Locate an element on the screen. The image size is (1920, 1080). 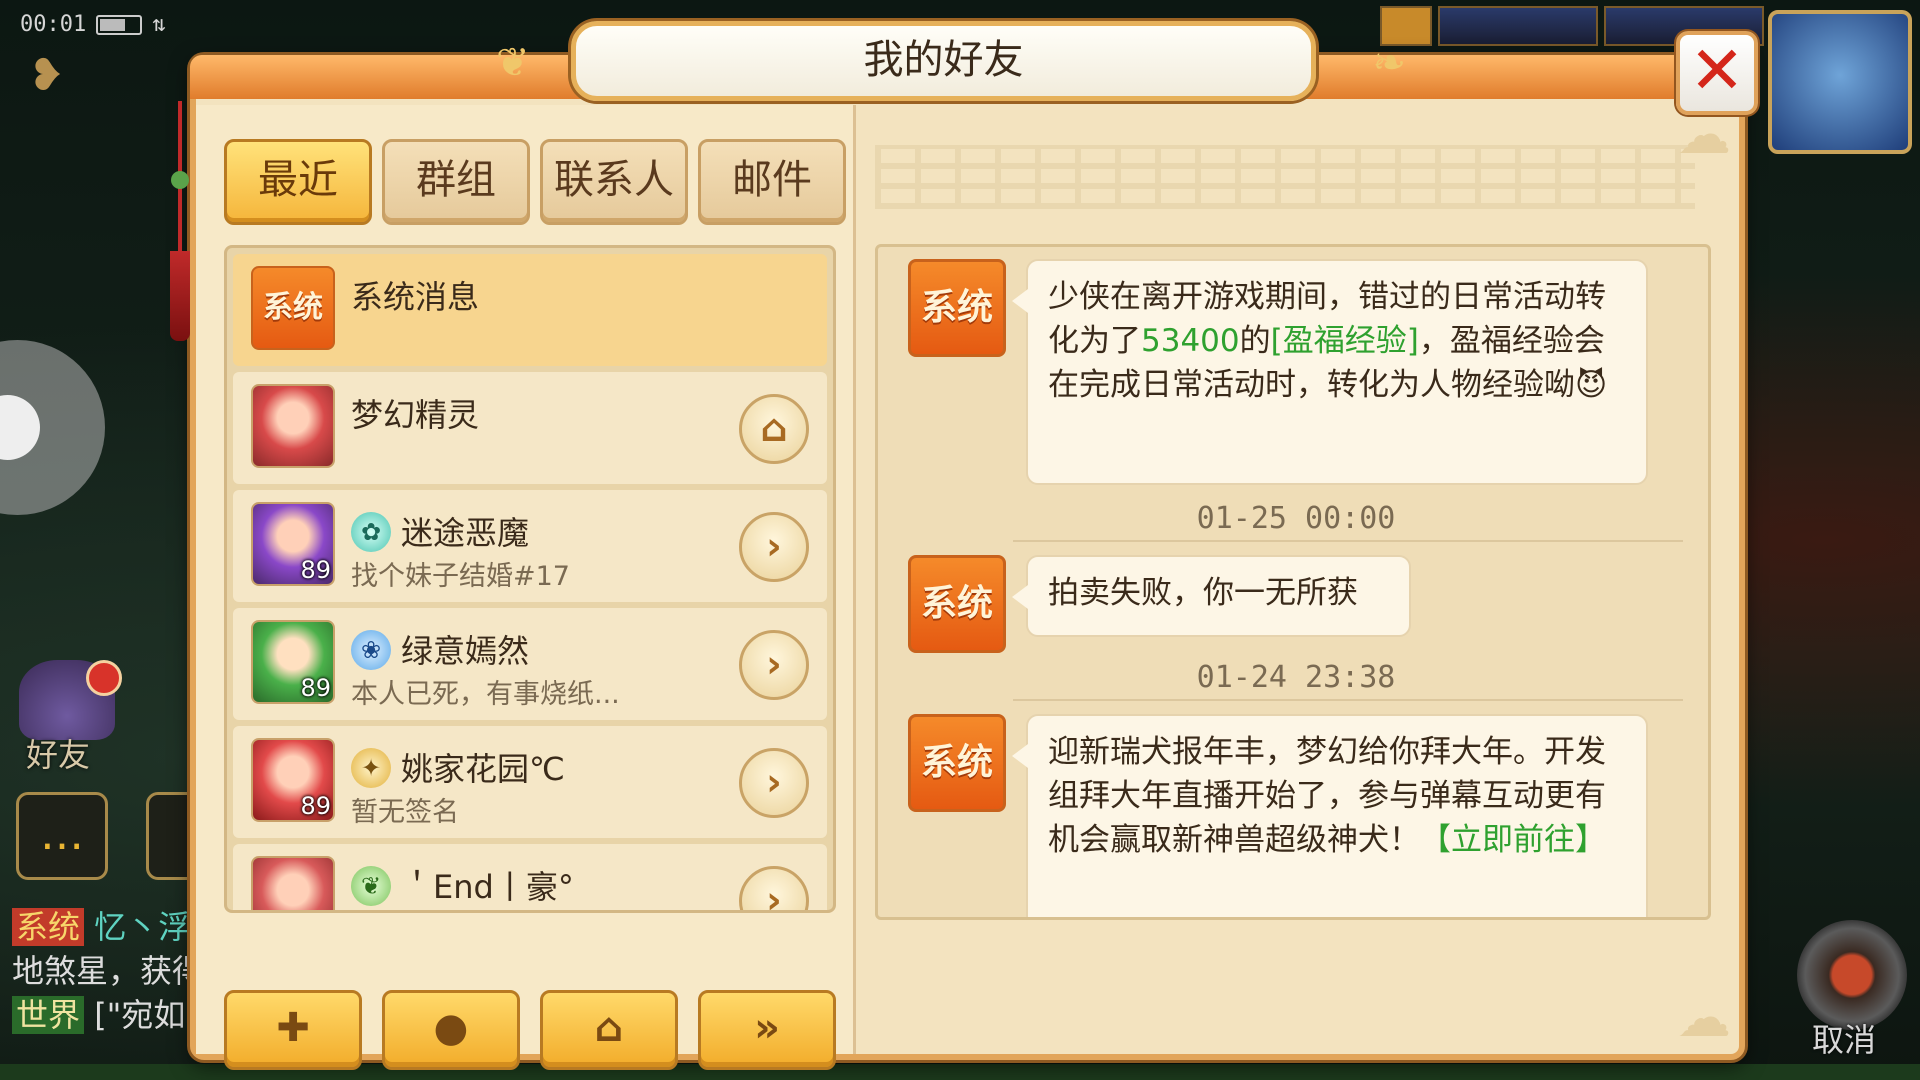
timestamp: 01-25 00:00 is located at coordinates (1296, 518).